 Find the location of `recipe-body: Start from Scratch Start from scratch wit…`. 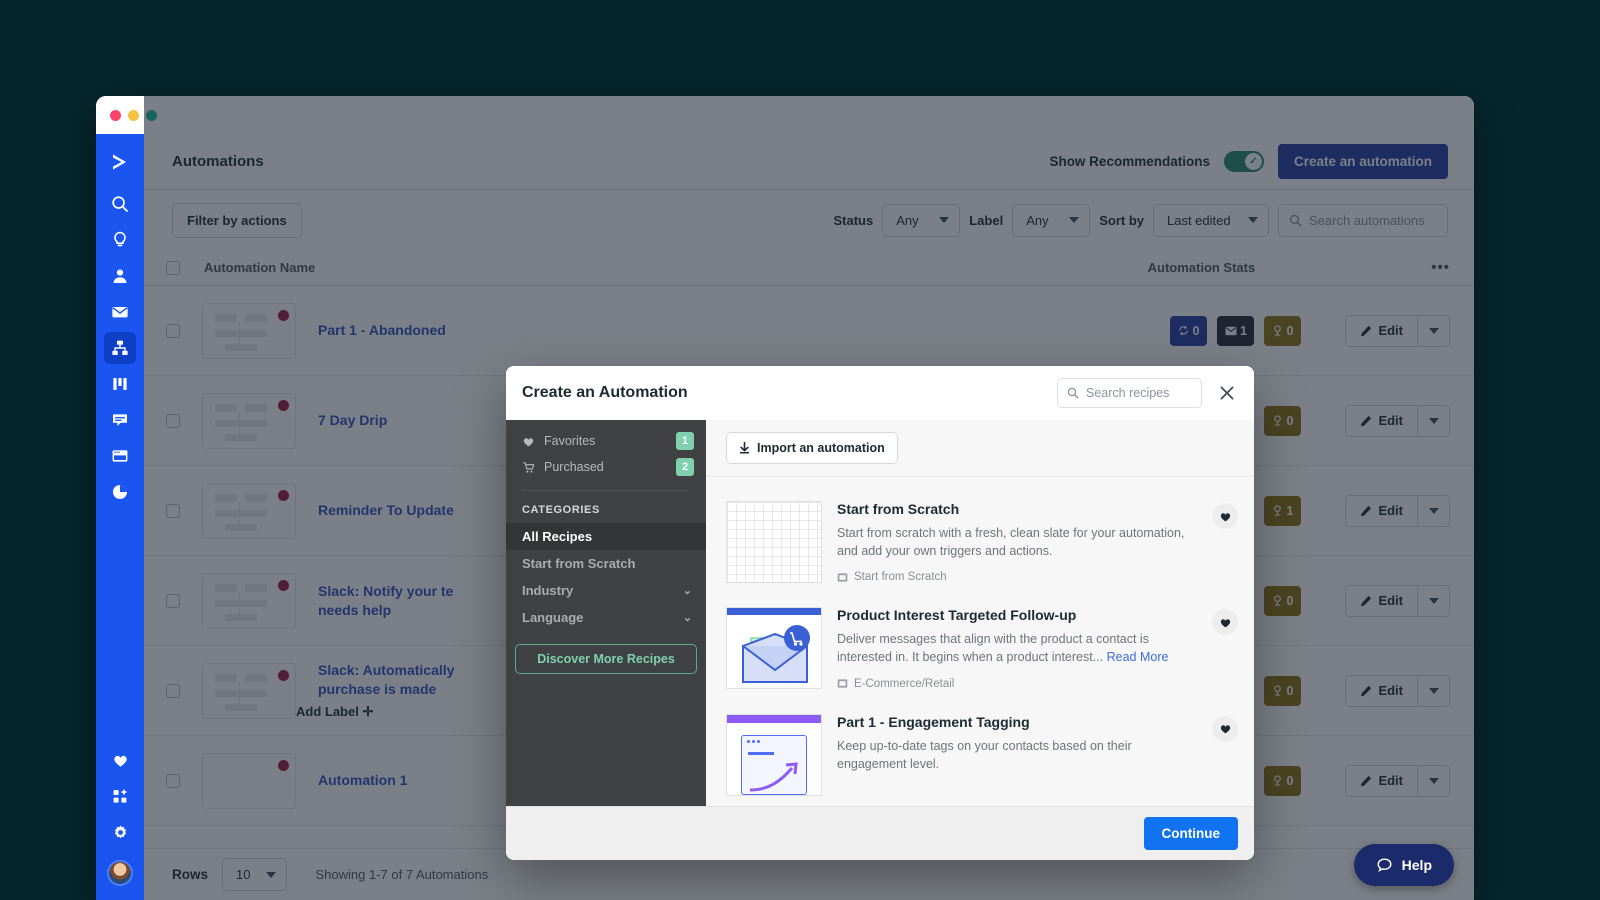

recipe-body: Start from Scratch Start from scratch wit… is located at coordinates (1037, 542).